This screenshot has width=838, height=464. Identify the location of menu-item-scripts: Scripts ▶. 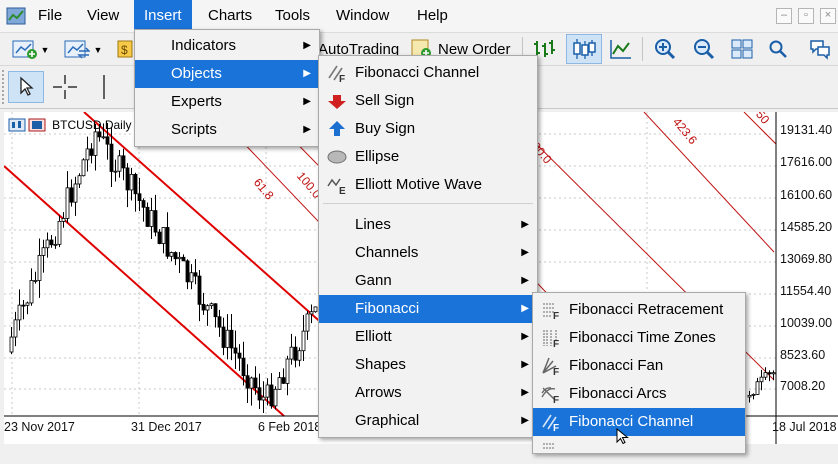
(227, 130).